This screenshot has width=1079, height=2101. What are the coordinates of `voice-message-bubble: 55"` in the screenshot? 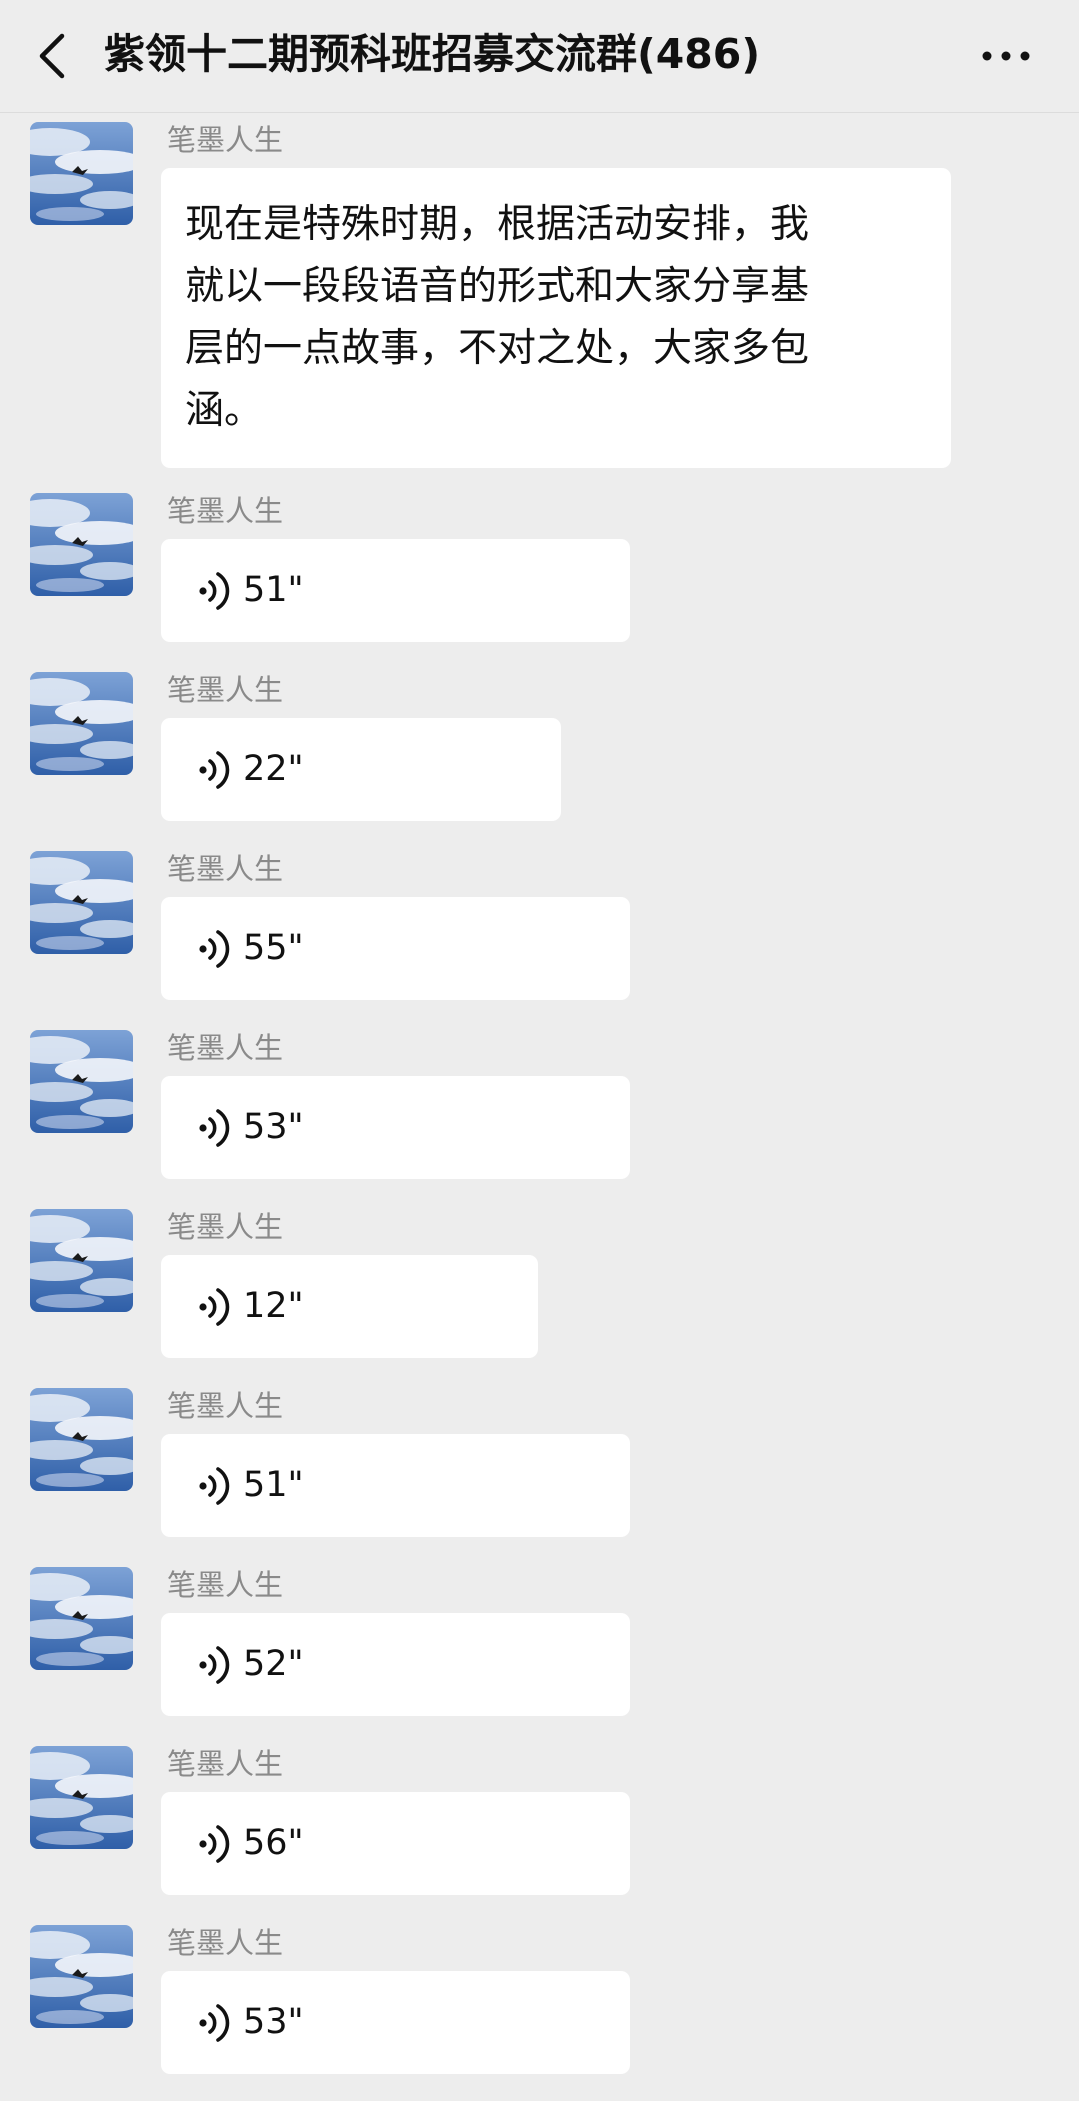 It's located at (395, 948).